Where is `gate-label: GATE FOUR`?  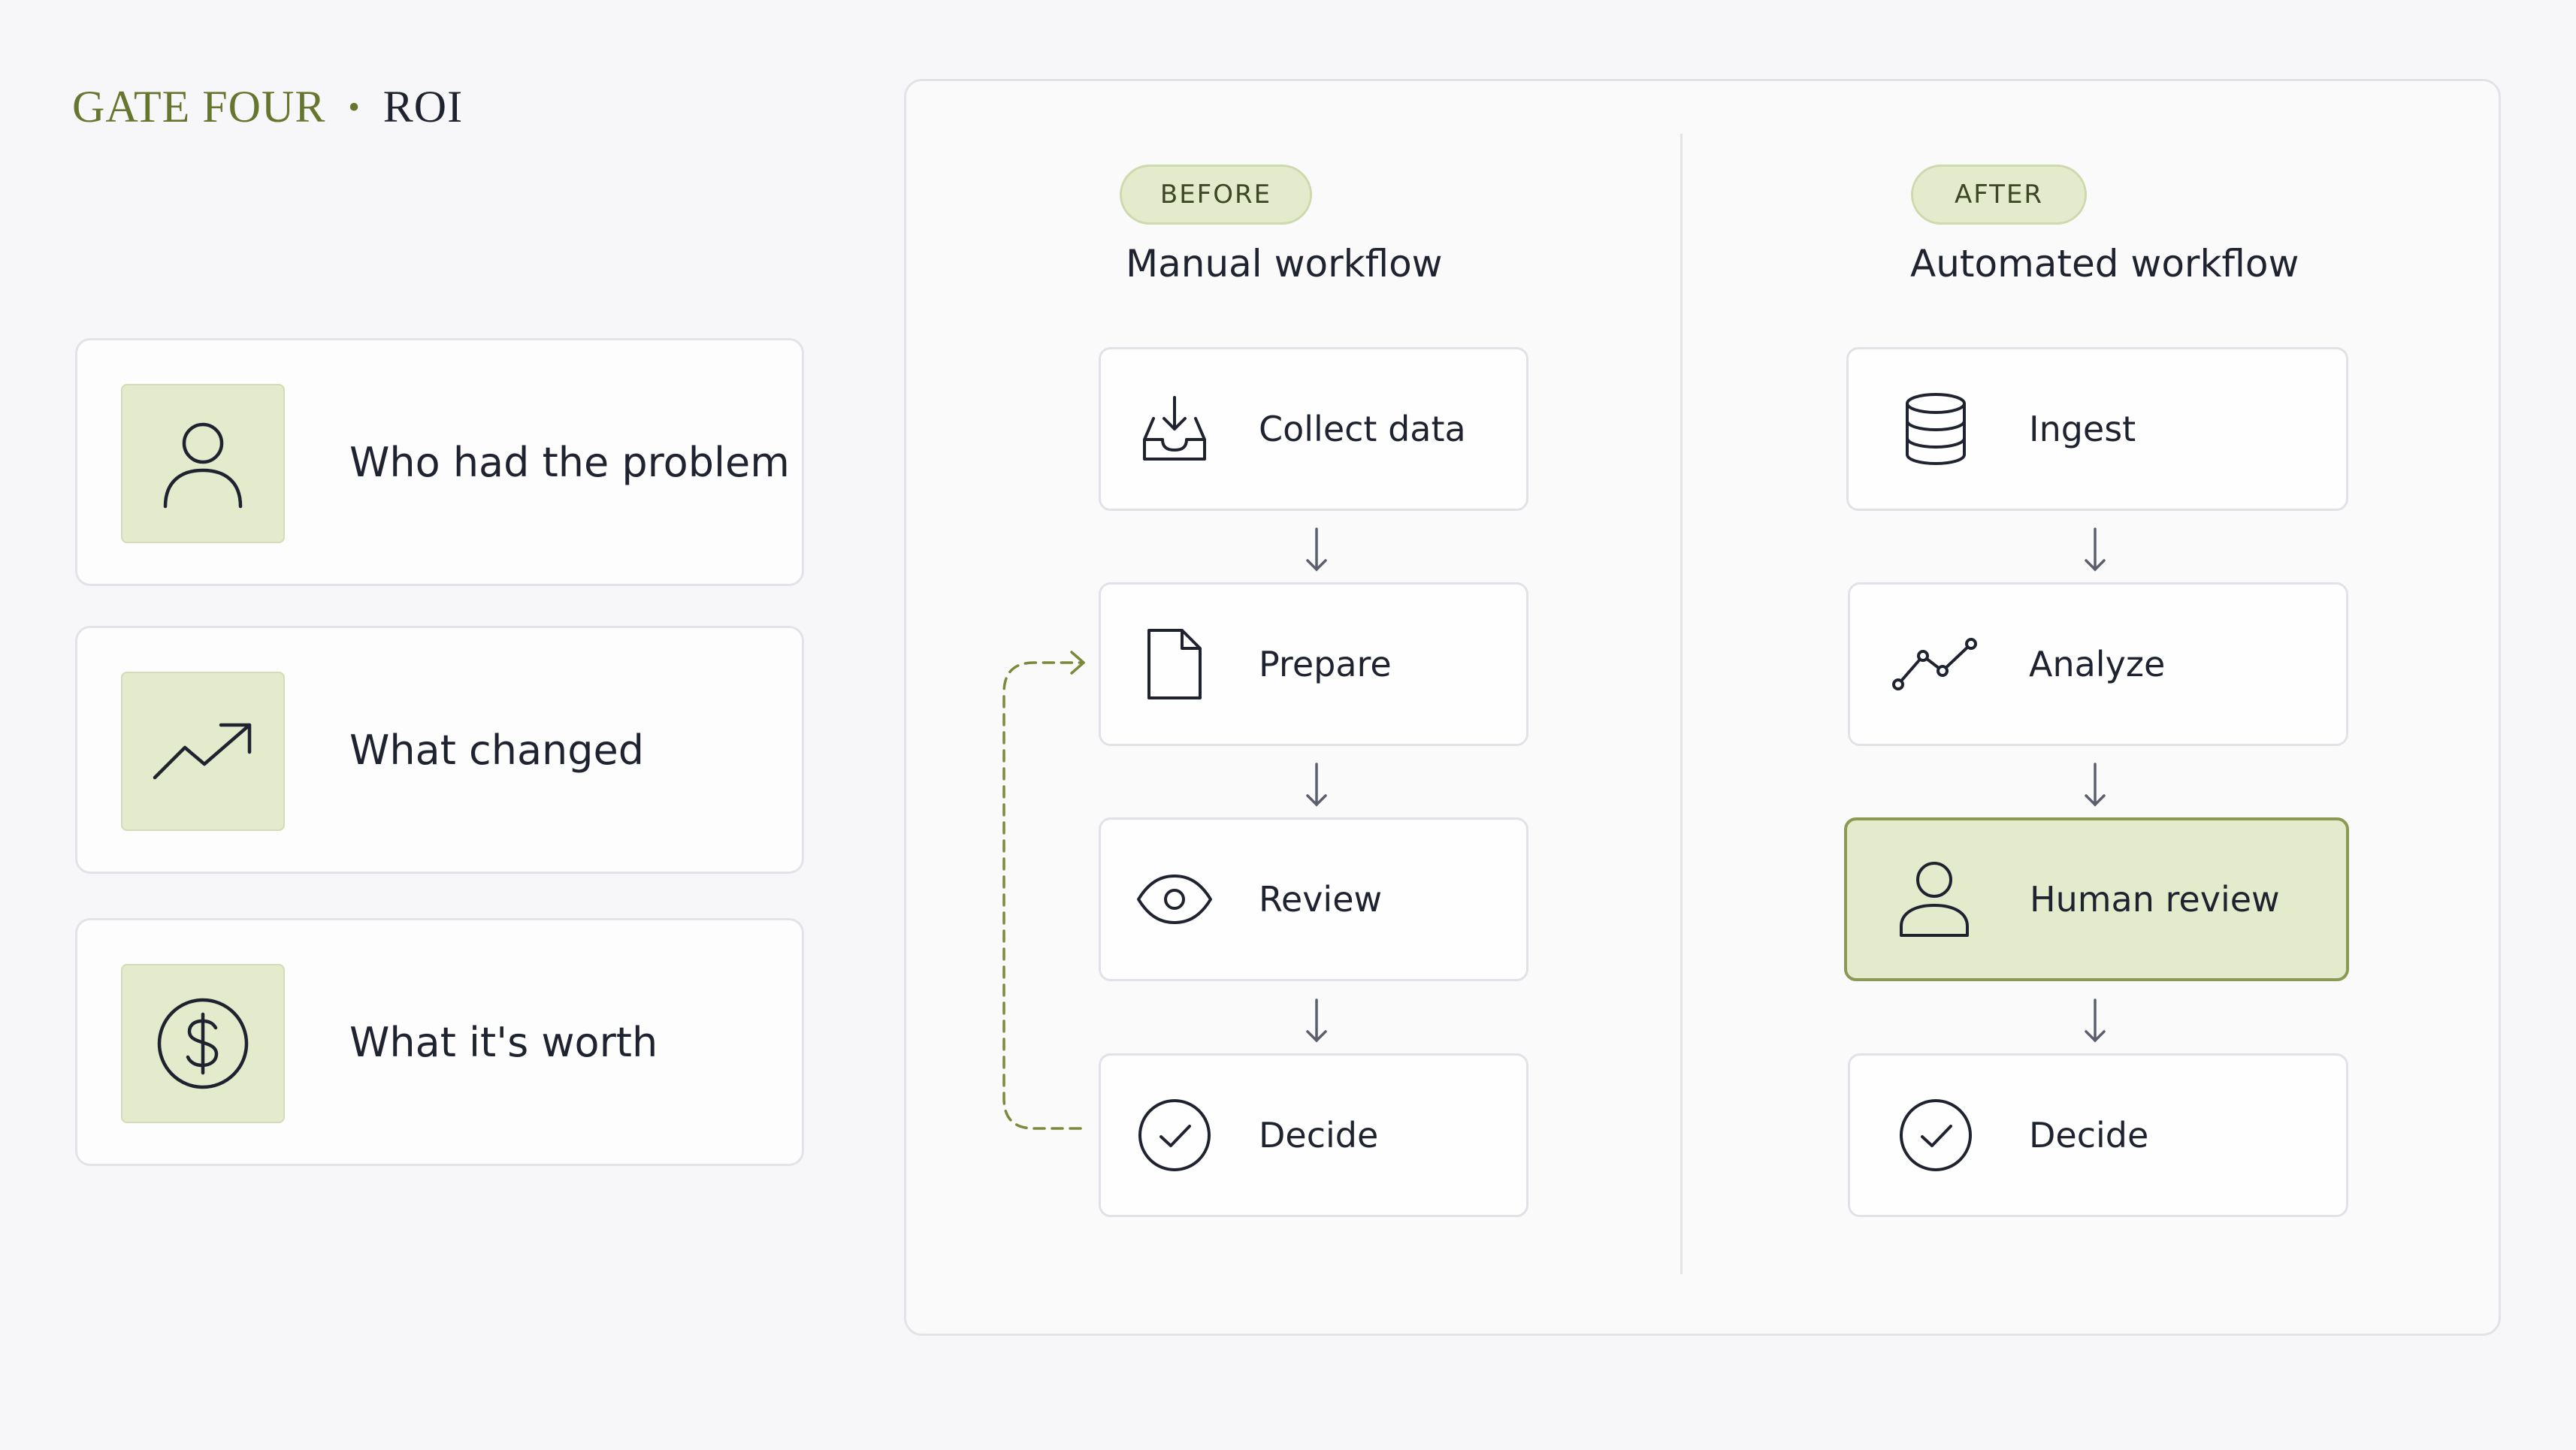 gate-label: GATE FOUR is located at coordinates (199, 106).